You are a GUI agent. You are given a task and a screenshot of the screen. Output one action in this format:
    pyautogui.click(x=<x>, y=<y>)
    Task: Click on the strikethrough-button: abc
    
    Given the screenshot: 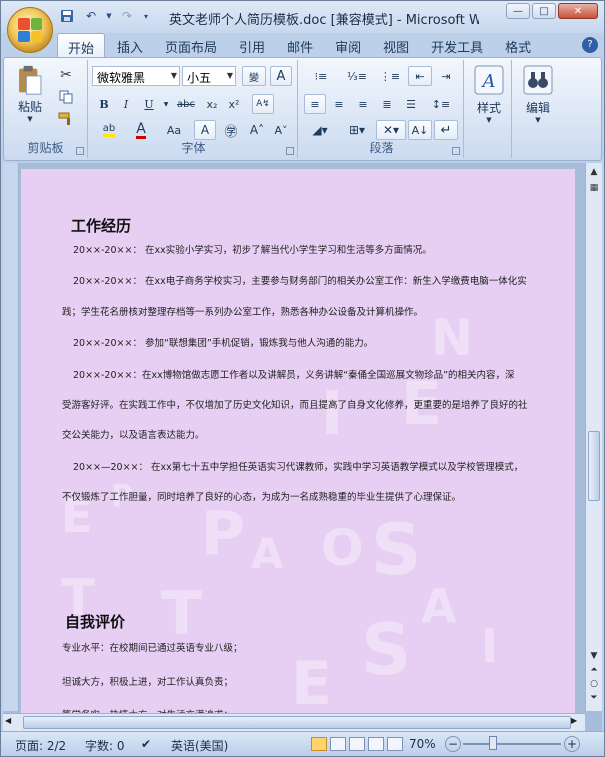 What is the action you would take?
    pyautogui.click(x=186, y=104)
    